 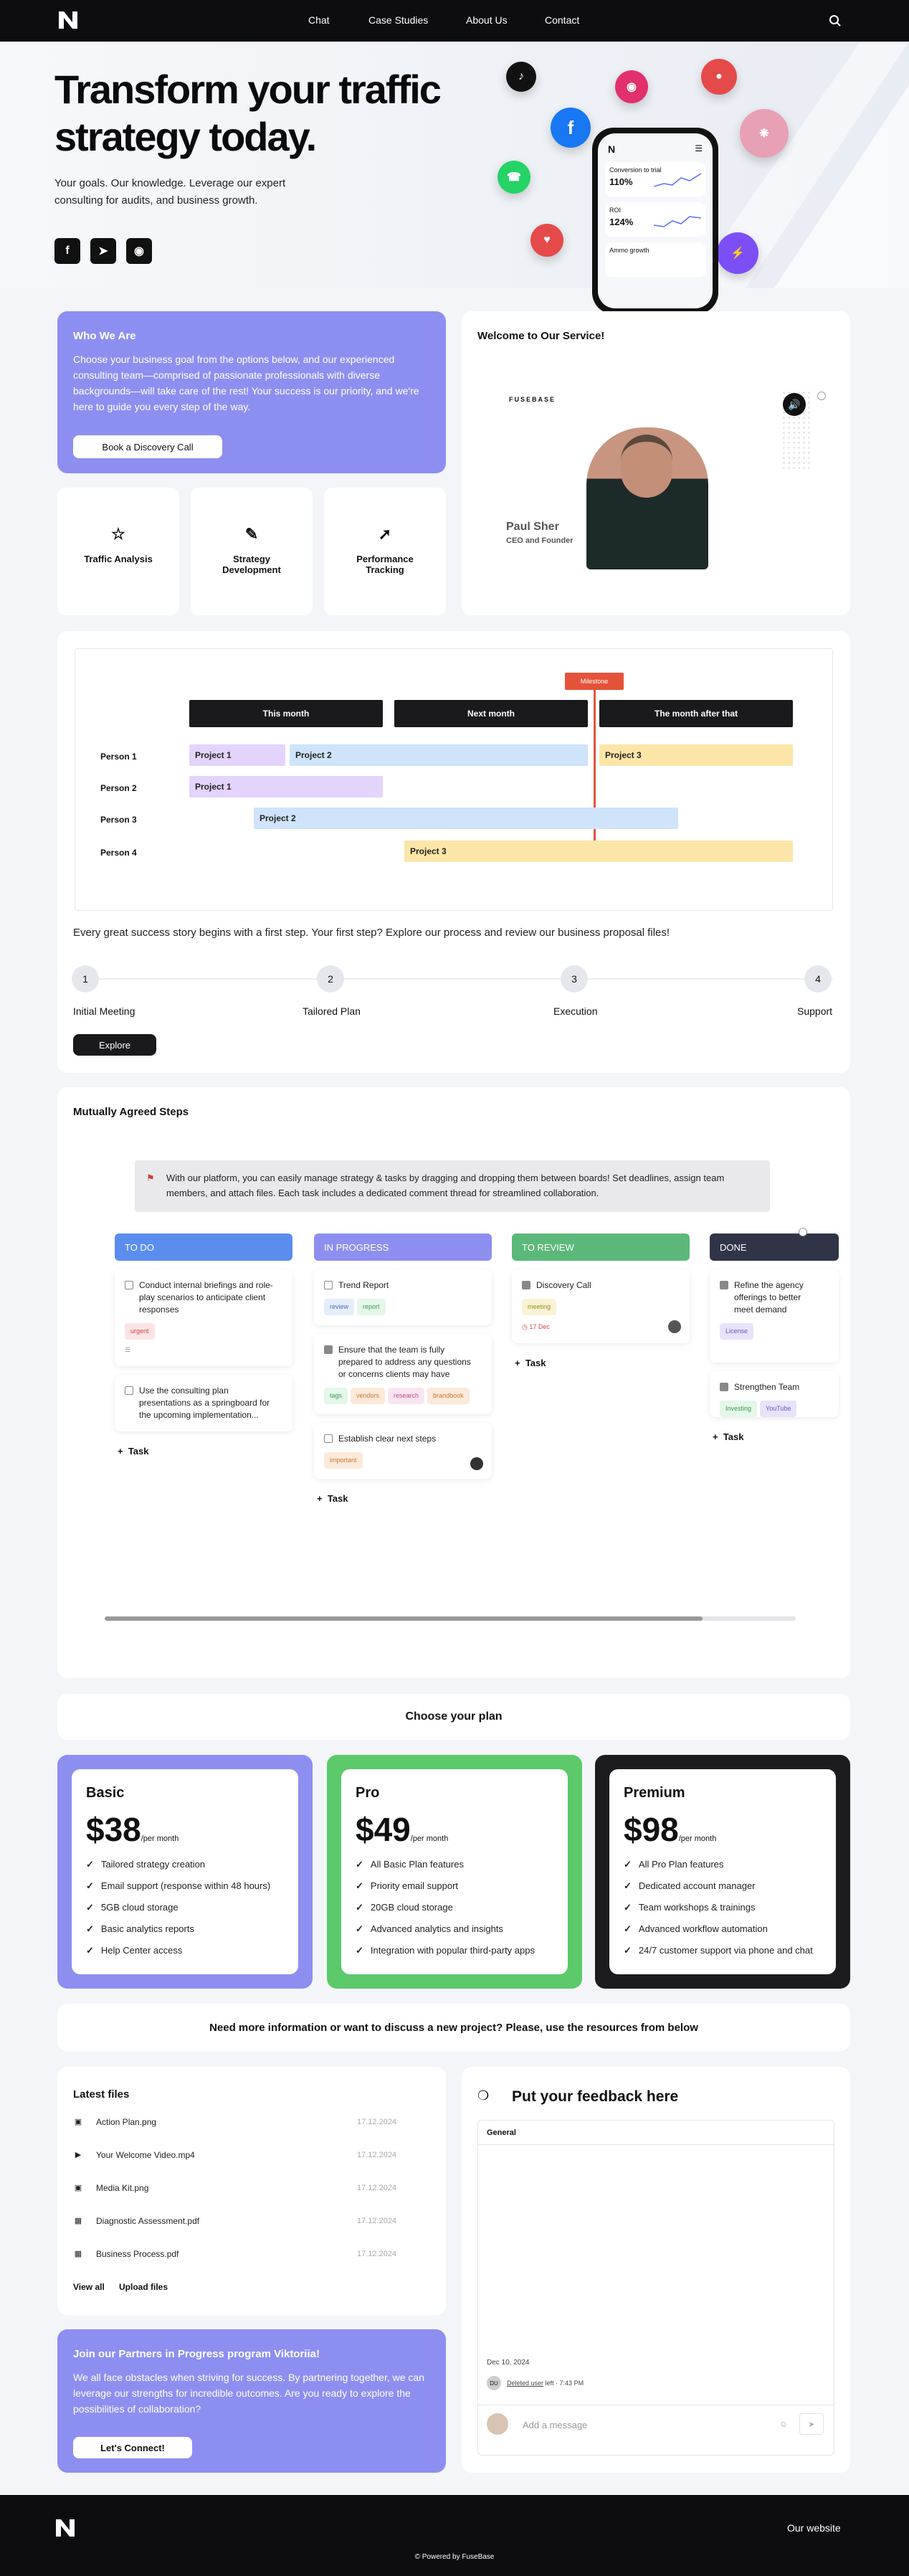 I want to click on tag: tags, so click(x=336, y=1396).